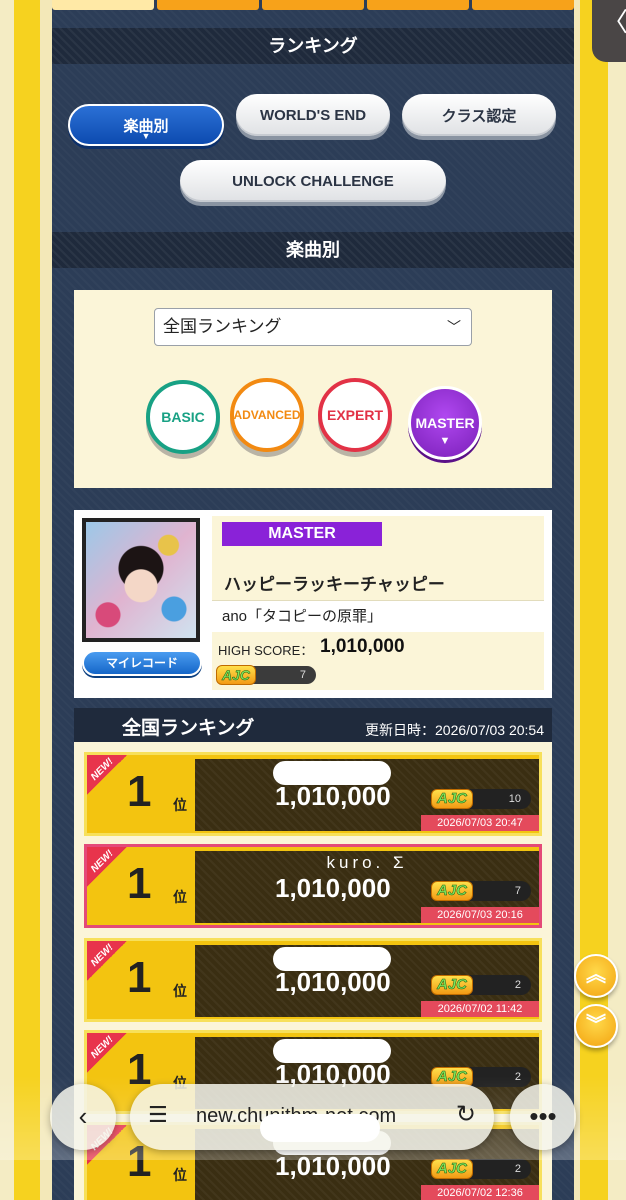 The height and width of the screenshot is (1200, 626). I want to click on address-bar: ☰ new.chunithm-net.com ↻, so click(312, 1117).